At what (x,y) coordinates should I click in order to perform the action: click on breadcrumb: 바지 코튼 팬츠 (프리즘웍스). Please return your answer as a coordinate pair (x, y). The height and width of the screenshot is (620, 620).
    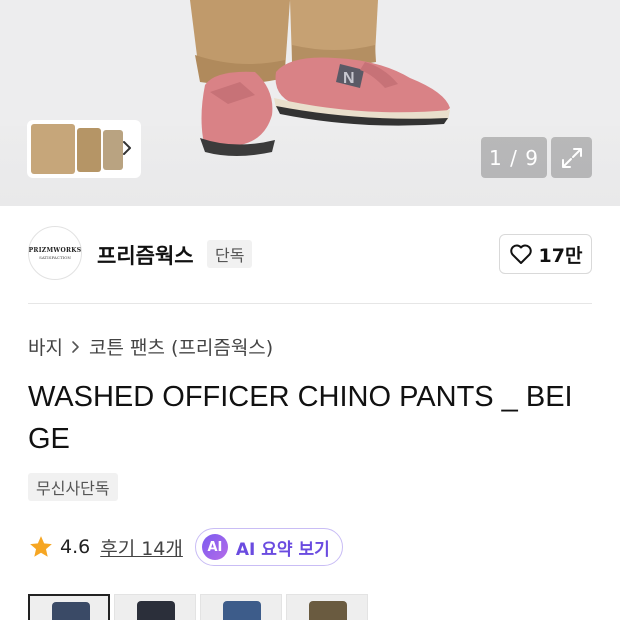
    Looking at the image, I should click on (150, 346).